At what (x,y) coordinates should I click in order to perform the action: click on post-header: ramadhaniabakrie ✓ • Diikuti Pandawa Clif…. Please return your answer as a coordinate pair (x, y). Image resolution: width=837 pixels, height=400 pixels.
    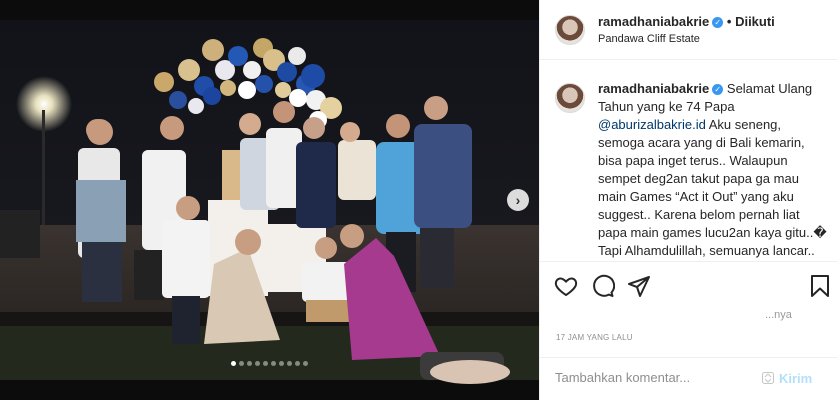
    Looking at the image, I should click on (688, 30).